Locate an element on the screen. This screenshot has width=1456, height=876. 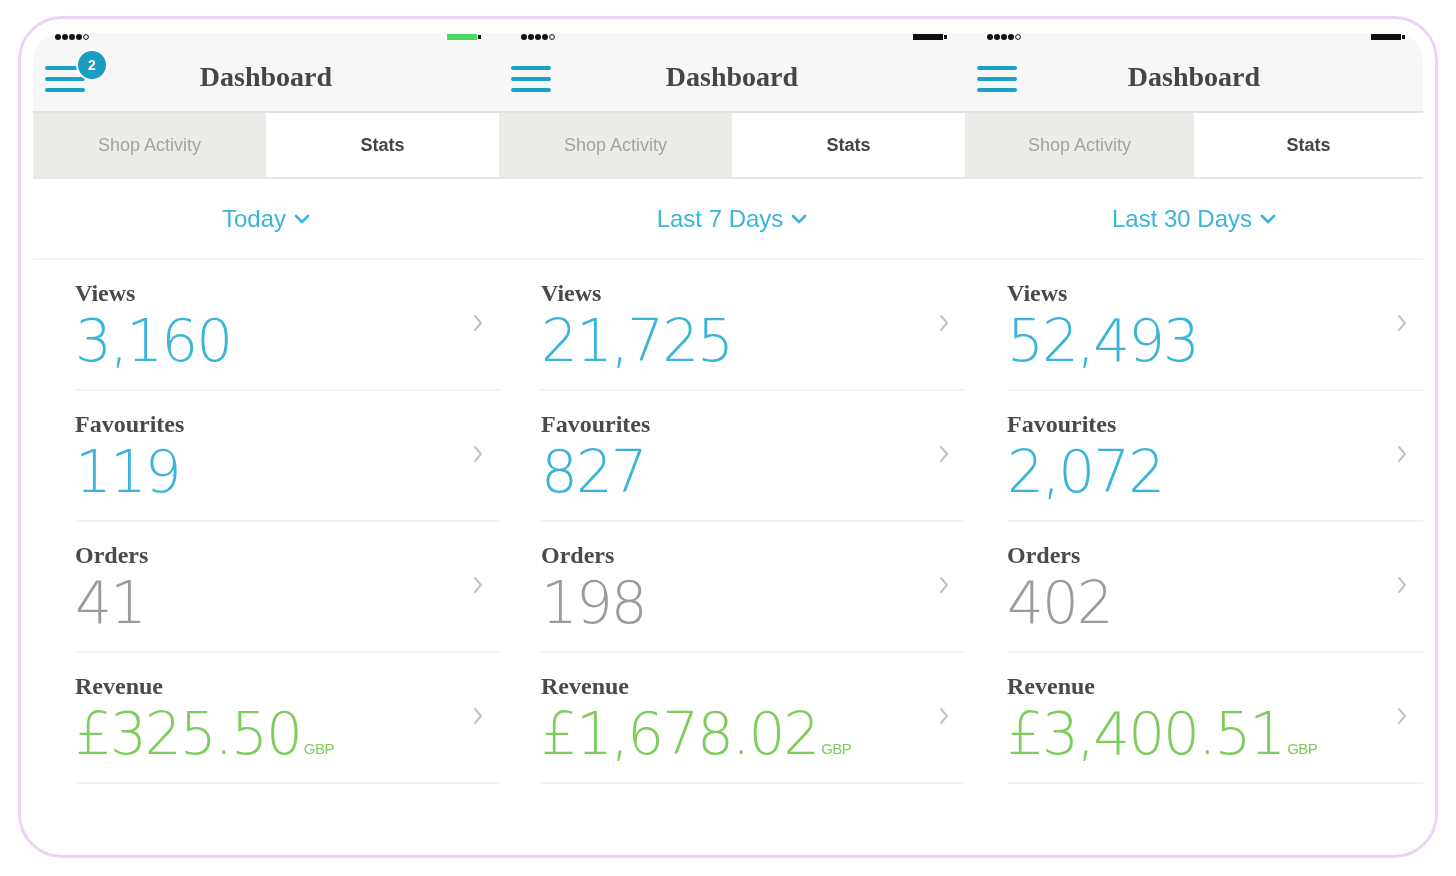
stat-value: 52,493 is located at coordinates (1102, 341).